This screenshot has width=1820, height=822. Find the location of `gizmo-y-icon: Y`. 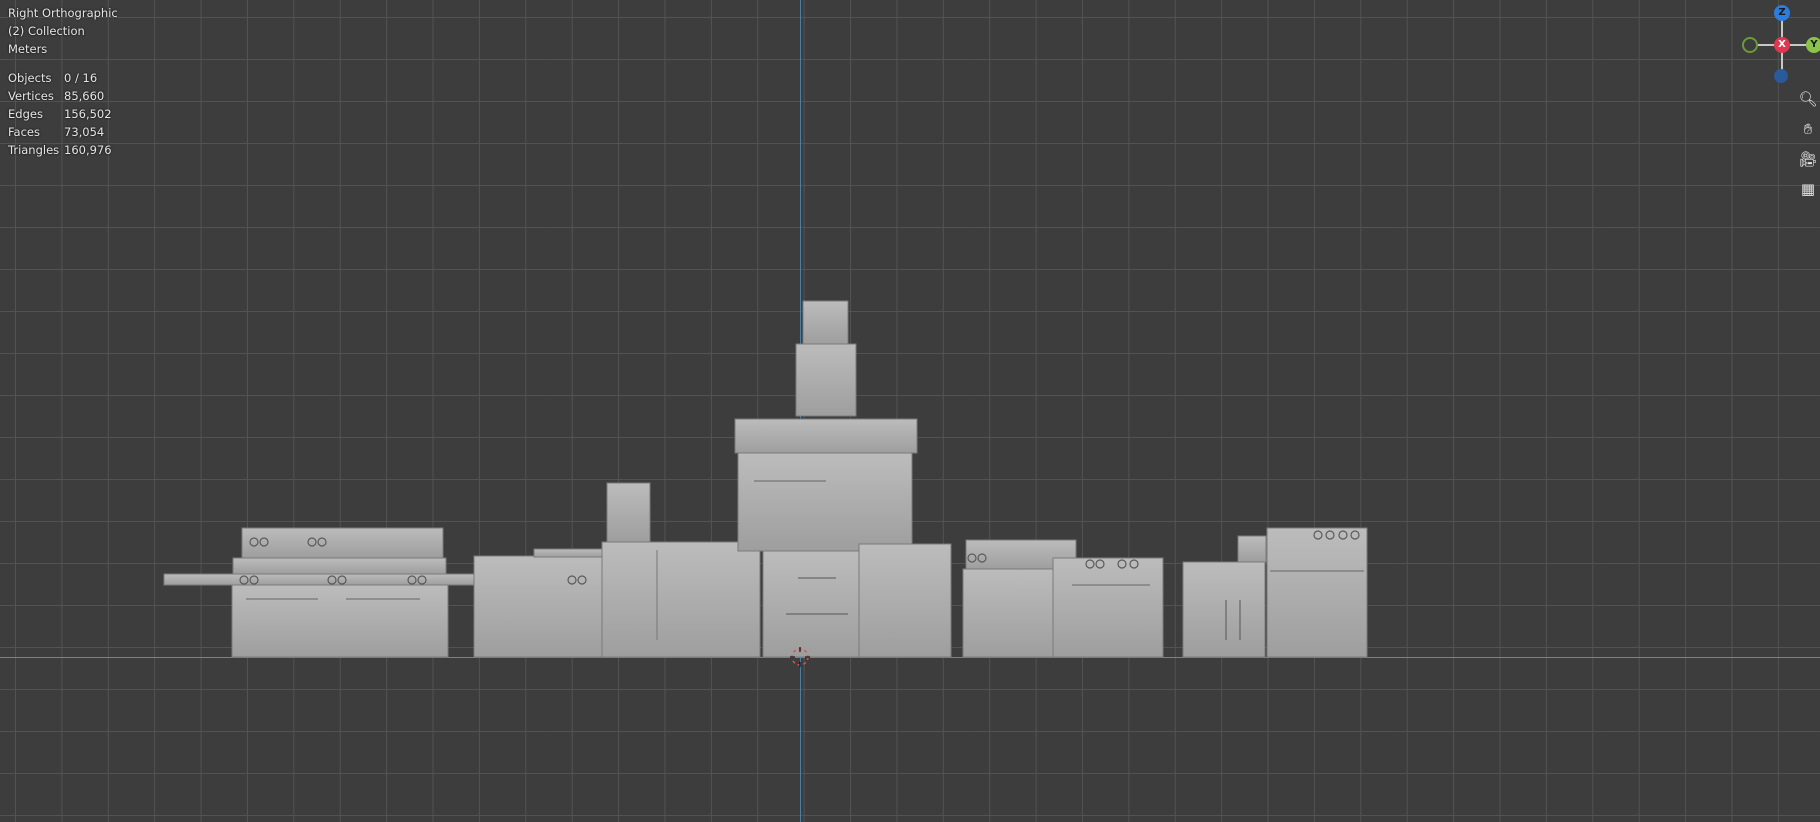

gizmo-y-icon: Y is located at coordinates (1813, 45).